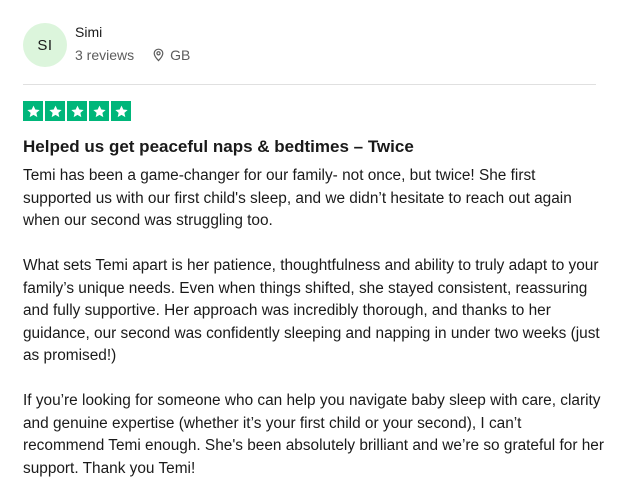  I want to click on avatar: SI, so click(45, 45).